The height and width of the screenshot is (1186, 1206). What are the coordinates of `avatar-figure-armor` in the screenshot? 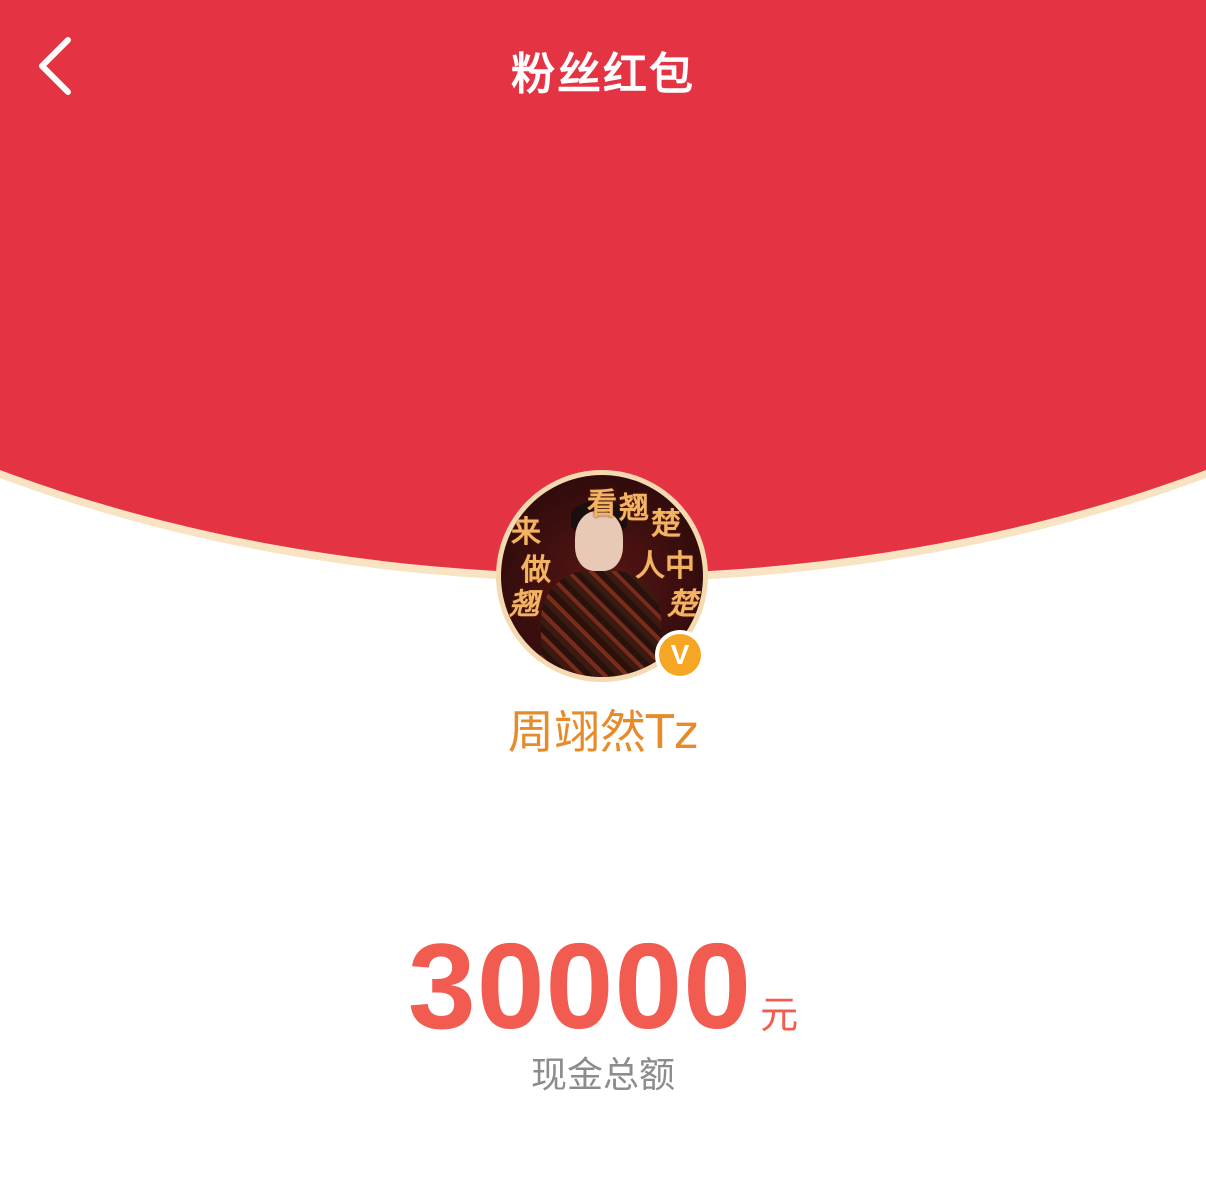 It's located at (601, 624).